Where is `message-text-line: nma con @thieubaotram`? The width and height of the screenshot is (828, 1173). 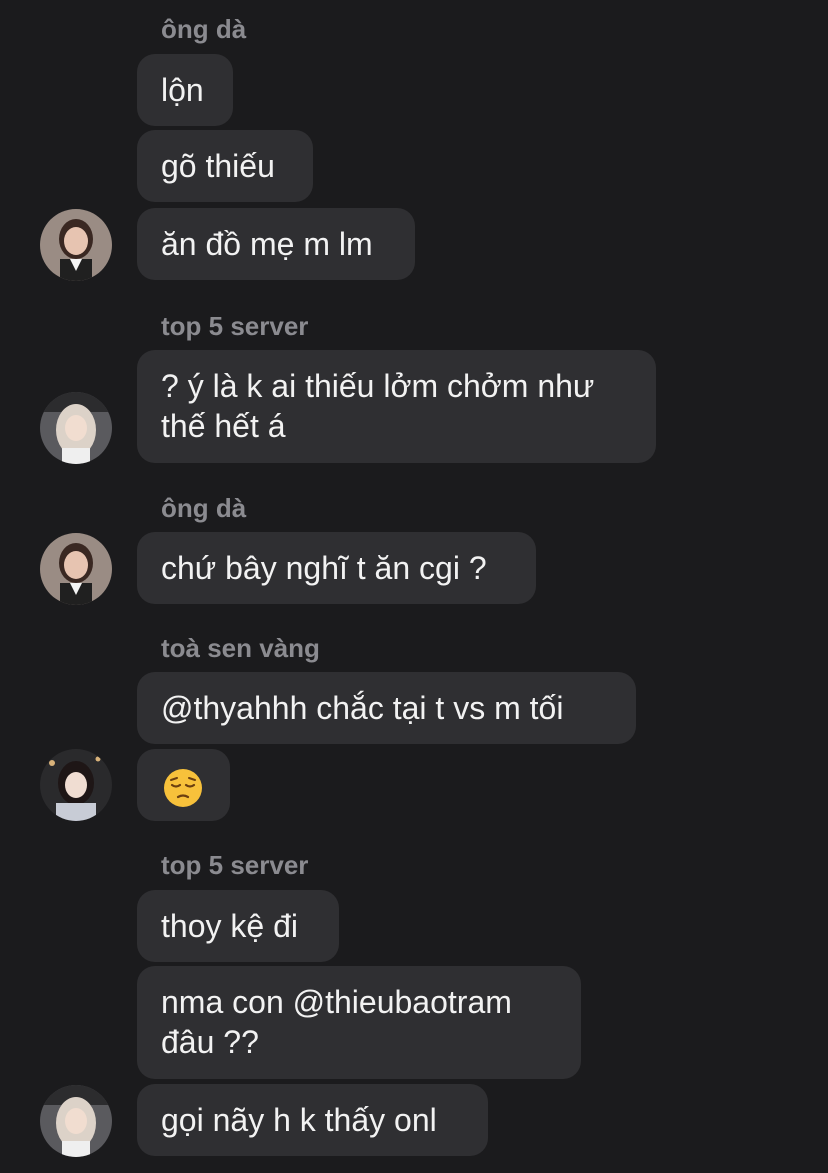
message-text-line: nma con @thieubaotram is located at coordinates (336, 1002).